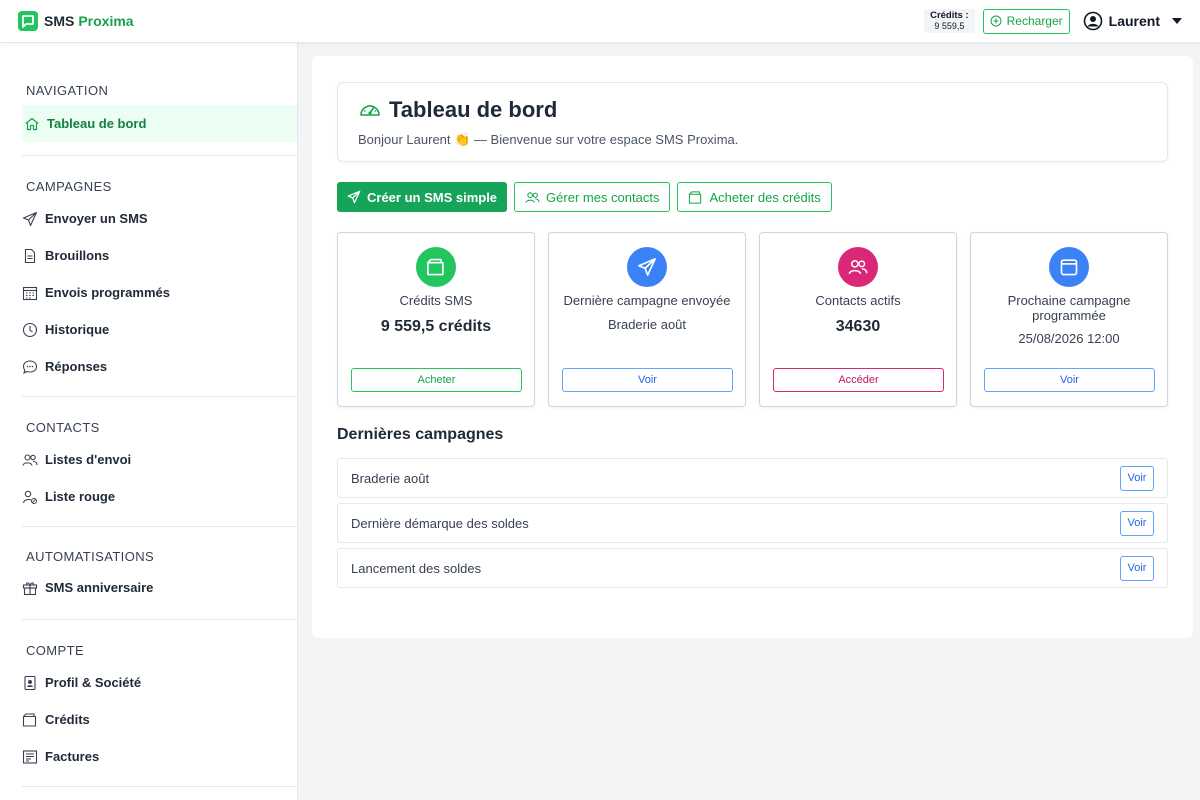  Describe the element at coordinates (59, 21) in the screenshot. I see `brand-name: SMS` at that location.